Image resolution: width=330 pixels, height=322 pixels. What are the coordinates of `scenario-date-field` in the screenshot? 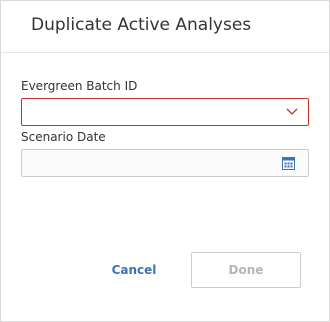 It's located at (165, 163).